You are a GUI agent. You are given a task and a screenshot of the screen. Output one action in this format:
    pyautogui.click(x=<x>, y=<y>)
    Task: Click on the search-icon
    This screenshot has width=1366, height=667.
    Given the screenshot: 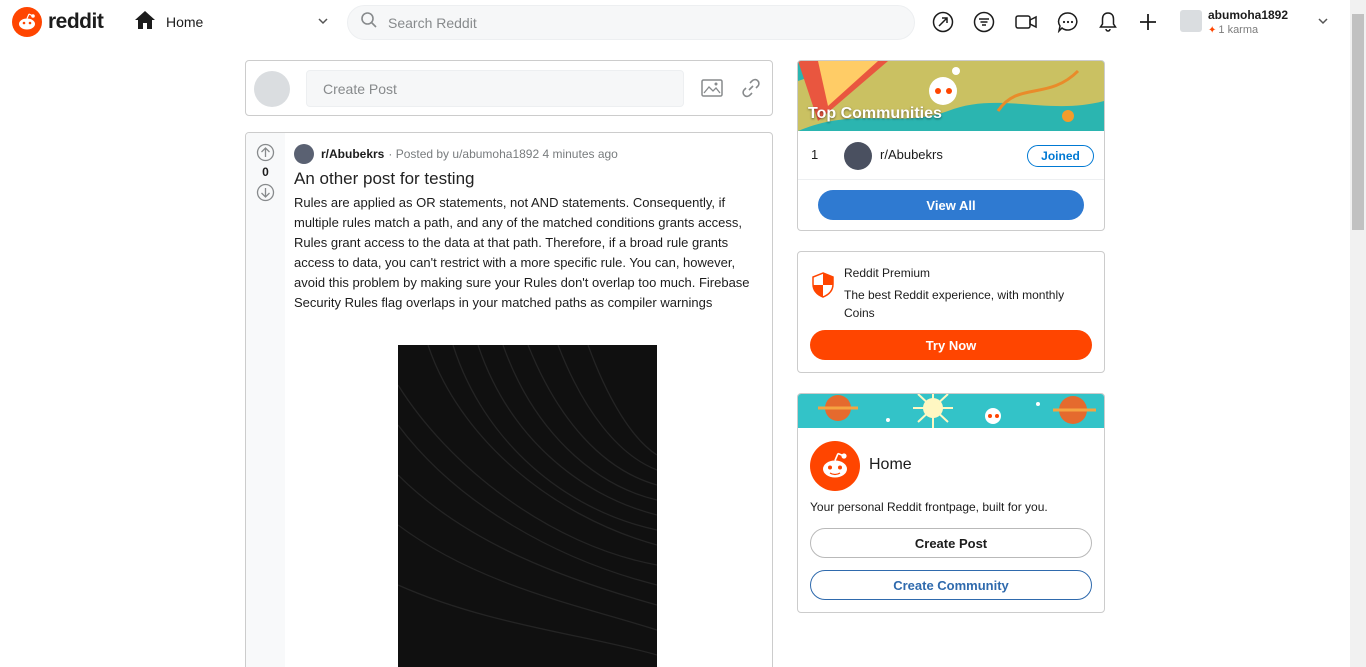 What is the action you would take?
    pyautogui.click(x=369, y=22)
    